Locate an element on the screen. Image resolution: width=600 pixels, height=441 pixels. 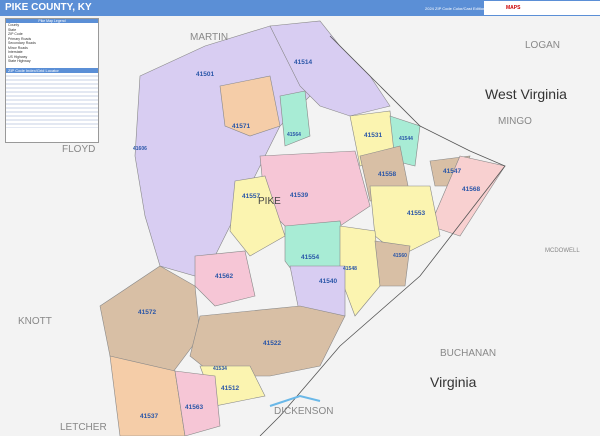
zip-label: 41501 is located at coordinates (205, 74).